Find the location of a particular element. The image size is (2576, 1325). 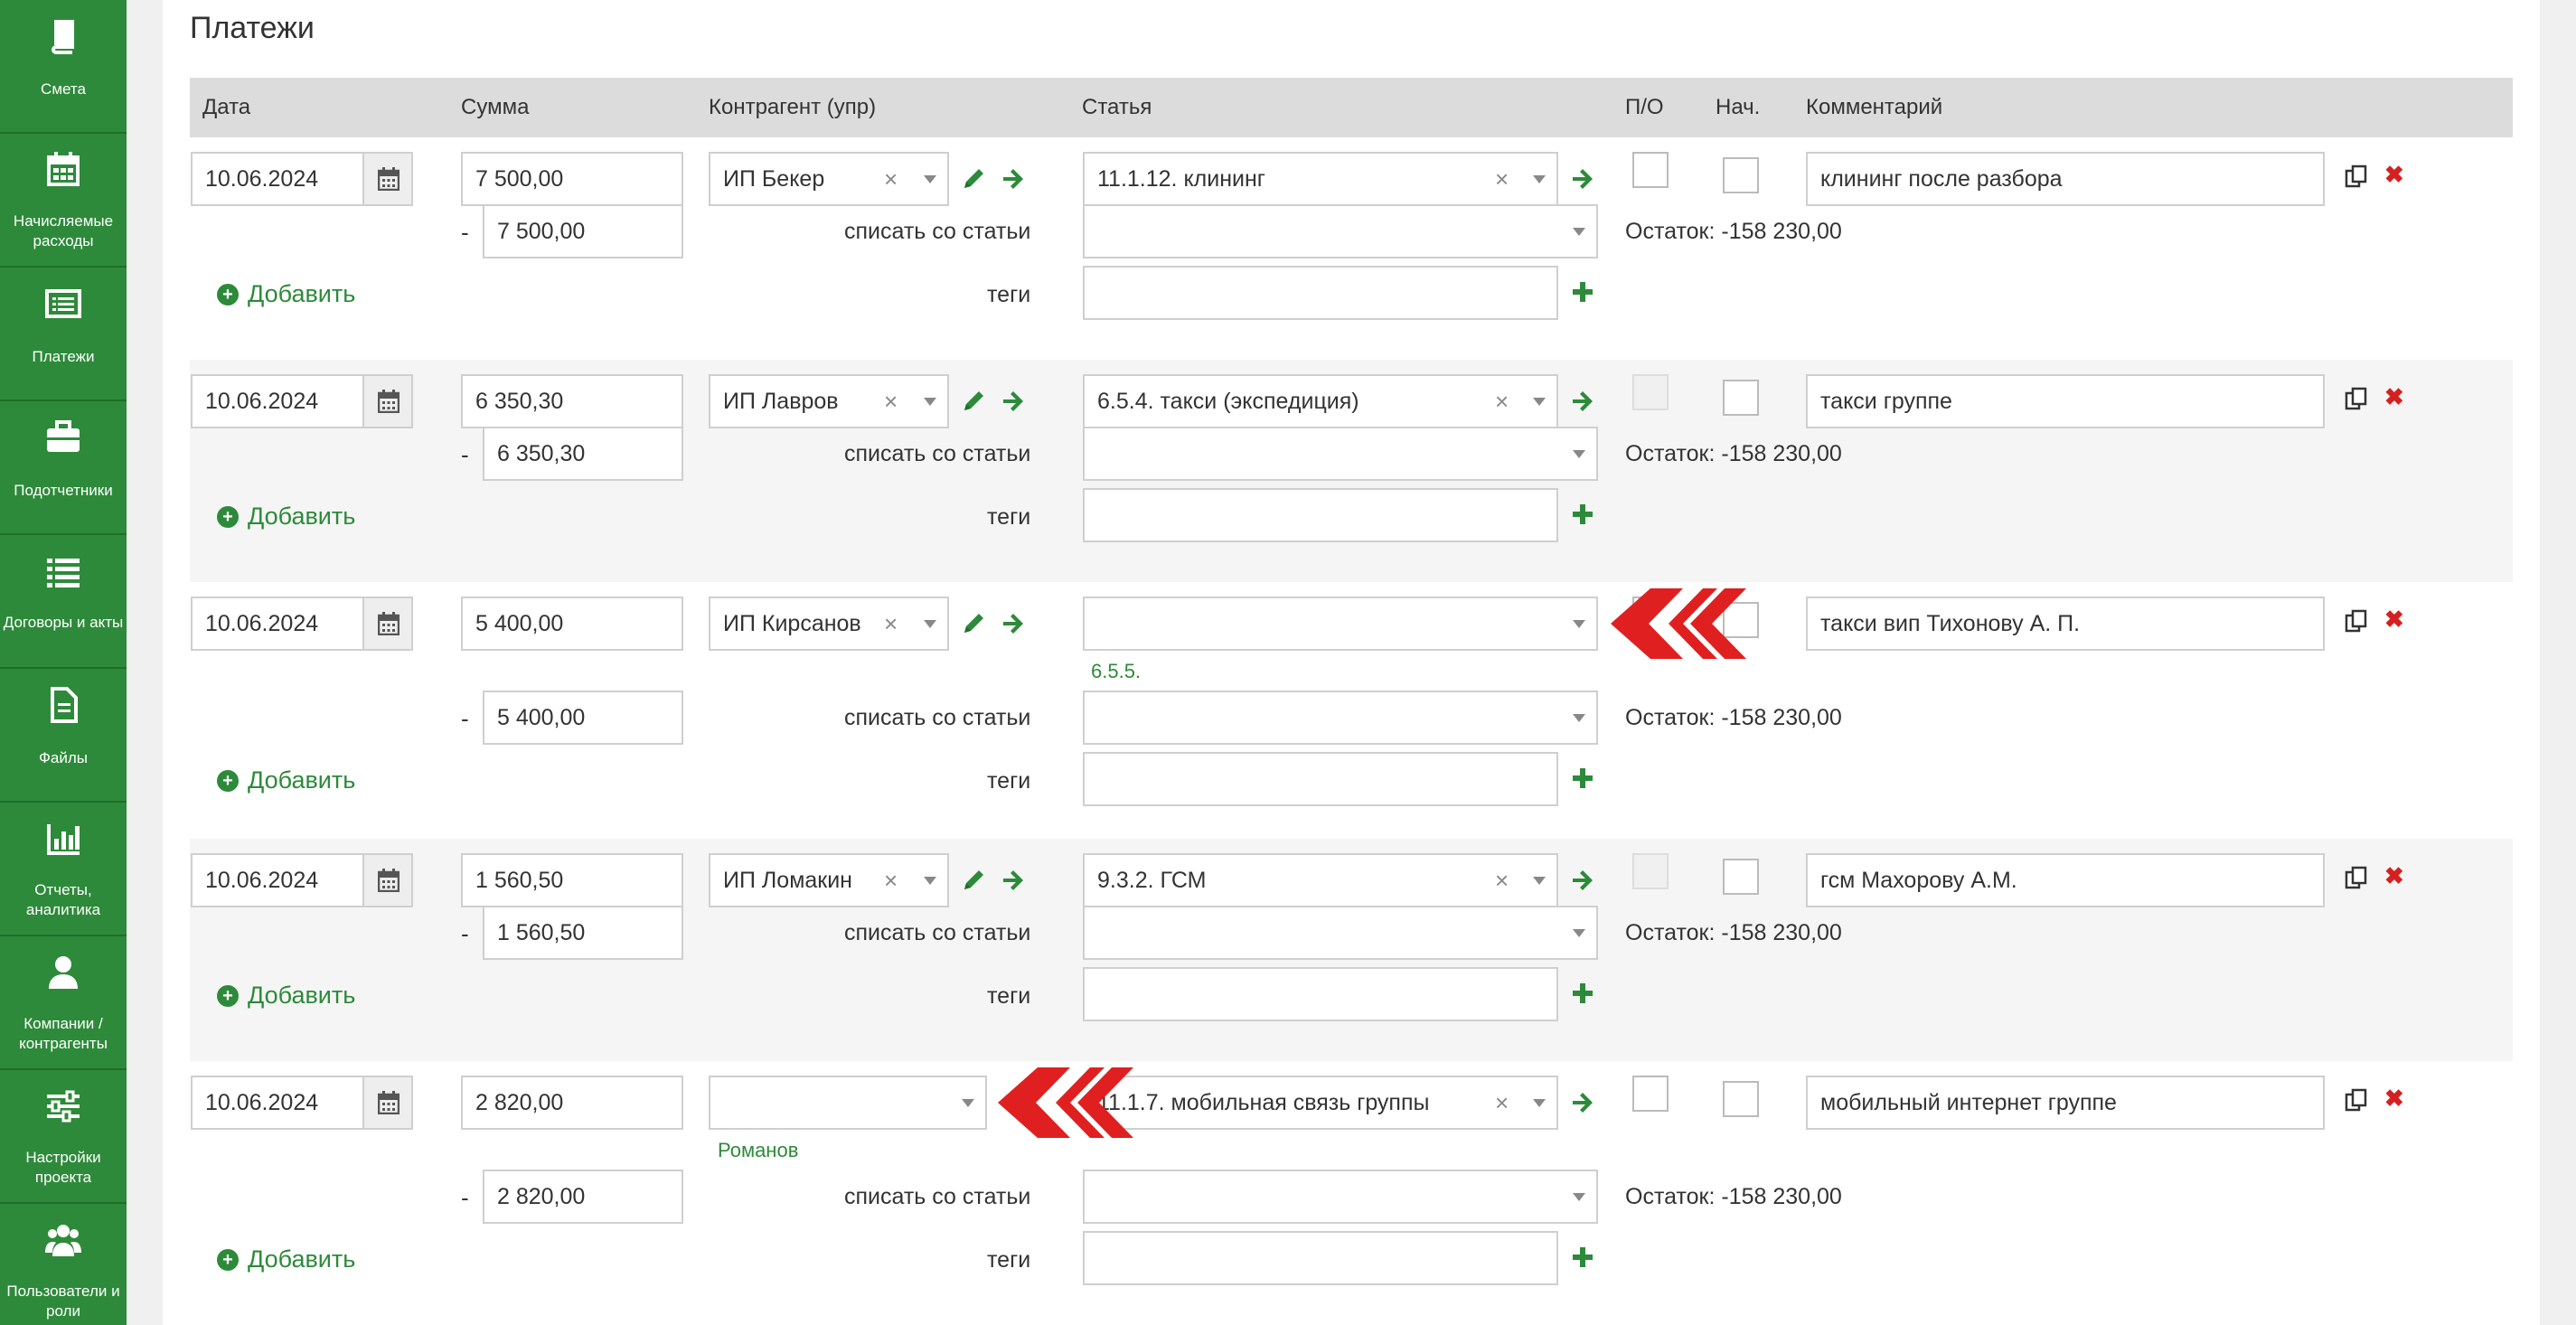

writeoff-sum-input: 1 560,50 is located at coordinates (583, 933).